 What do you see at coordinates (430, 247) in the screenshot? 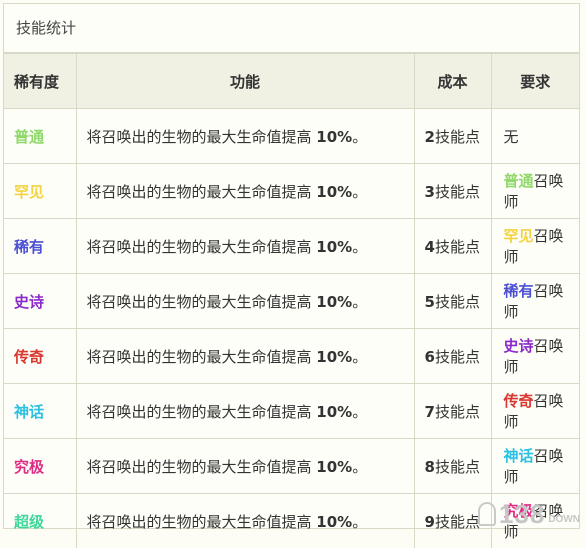
I see `cost-number: 4` at bounding box center [430, 247].